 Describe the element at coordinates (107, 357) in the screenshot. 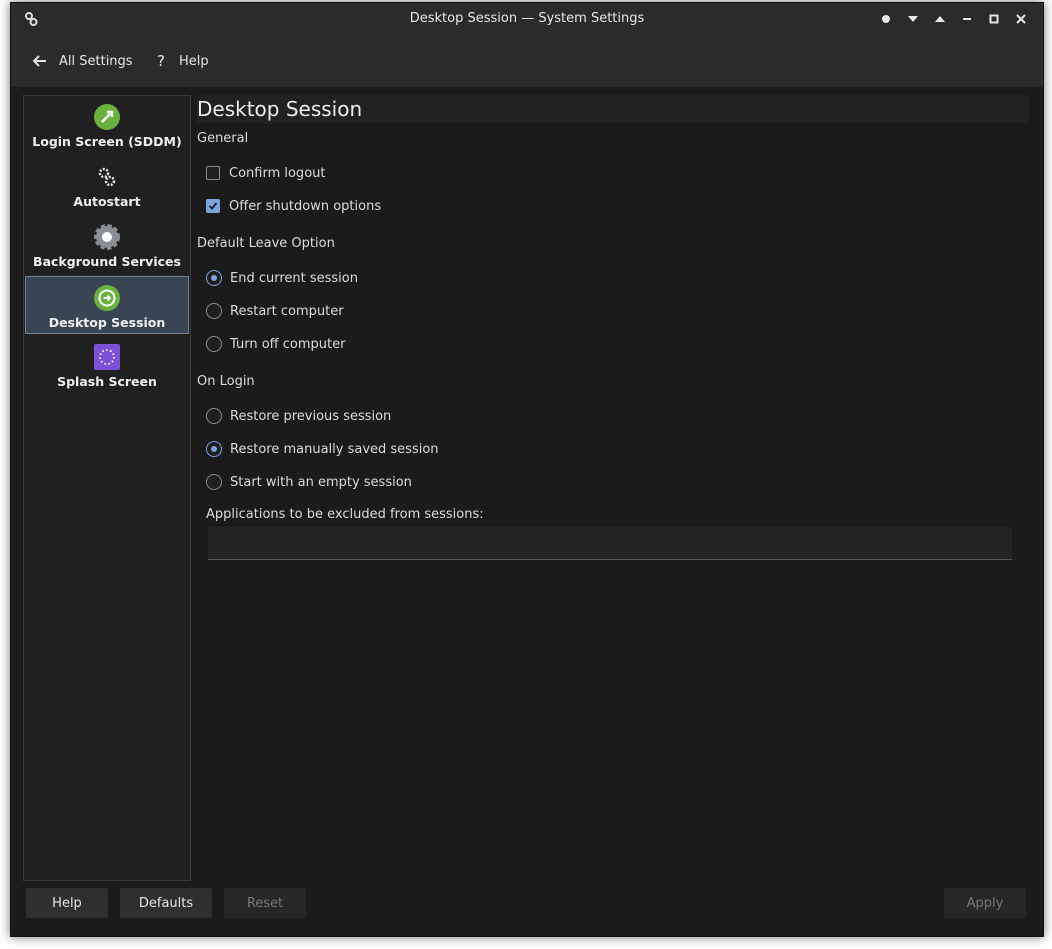

I see `splash-icon` at that location.